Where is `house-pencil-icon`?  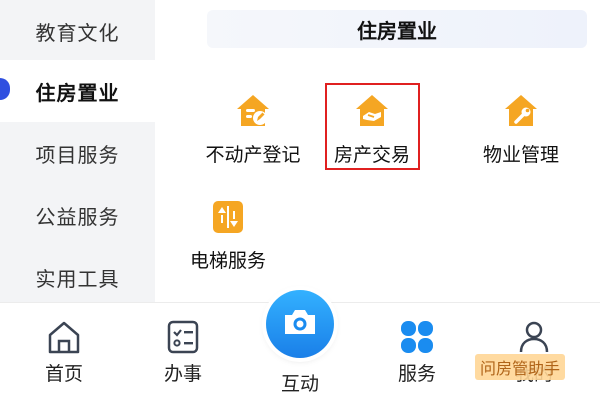
house-pencil-icon is located at coordinates (253, 111).